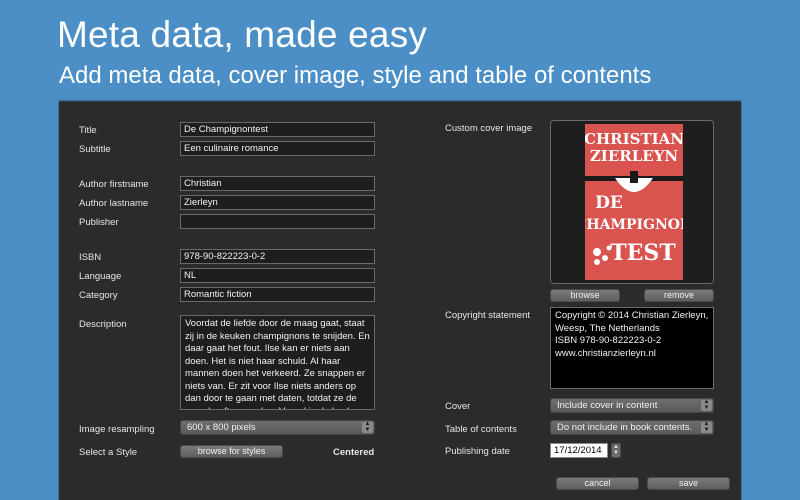 Image resolution: width=800 pixels, height=500 pixels. What do you see at coordinates (221, 427) in the screenshot?
I see `image-resampling-value: 600 x 800 pixels` at bounding box center [221, 427].